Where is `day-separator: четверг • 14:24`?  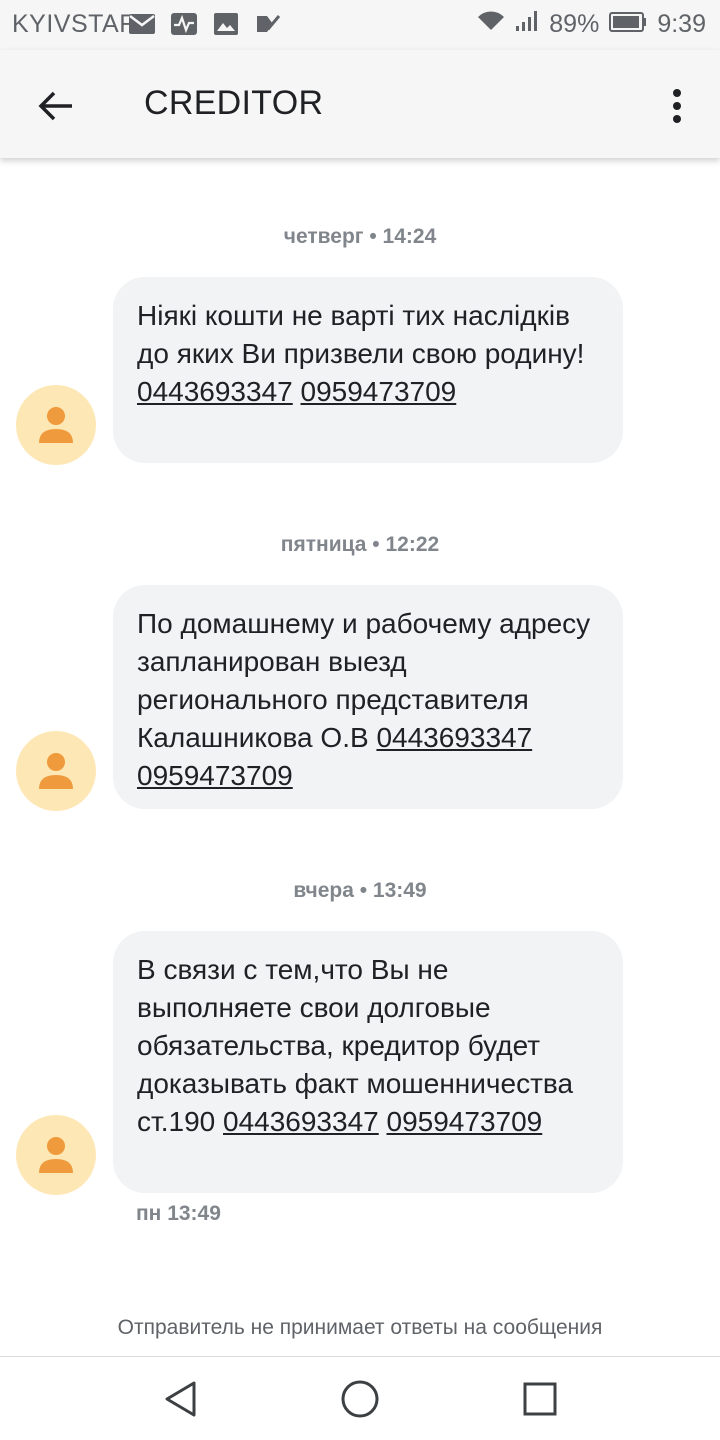
day-separator: четверг • 14:24 is located at coordinates (360, 236).